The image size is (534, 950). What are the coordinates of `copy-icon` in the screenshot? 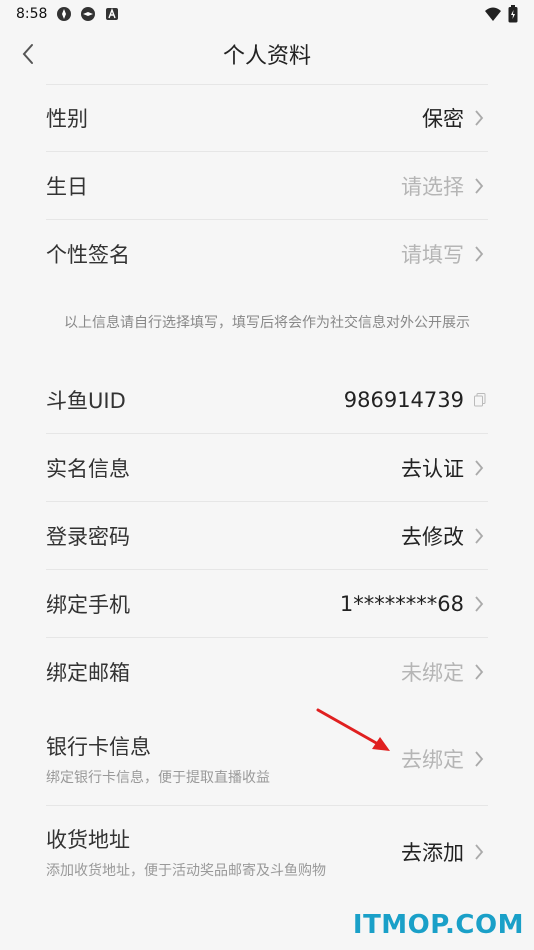 It's located at (480, 400).